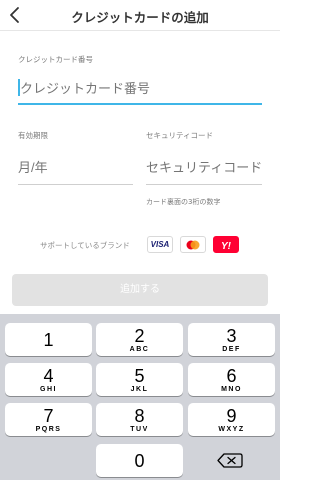 This screenshot has width=320, height=481. What do you see at coordinates (19, 87) in the screenshot?
I see `text-caret` at bounding box center [19, 87].